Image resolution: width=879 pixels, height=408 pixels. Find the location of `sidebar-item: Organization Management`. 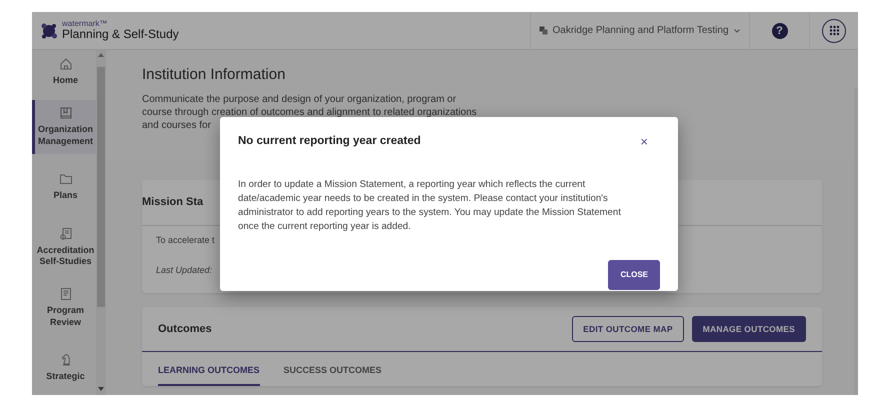

sidebar-item: Organization Management is located at coordinates (64, 127).